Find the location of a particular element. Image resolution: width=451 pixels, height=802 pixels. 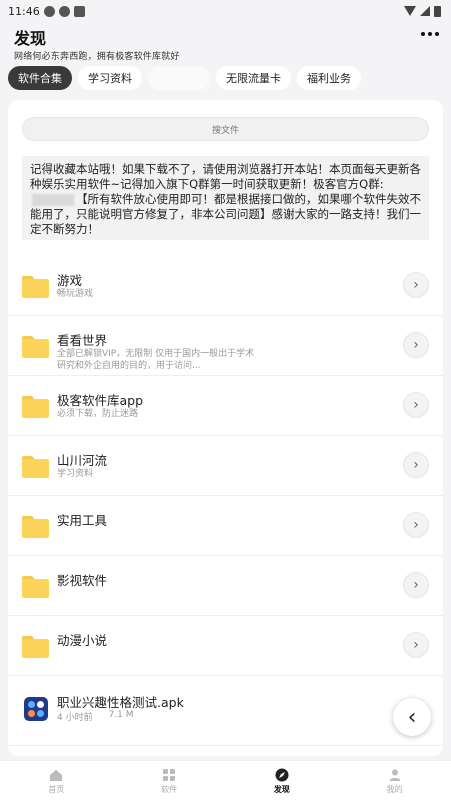

folder-row-video: 影视软件 › is located at coordinates (225, 586).